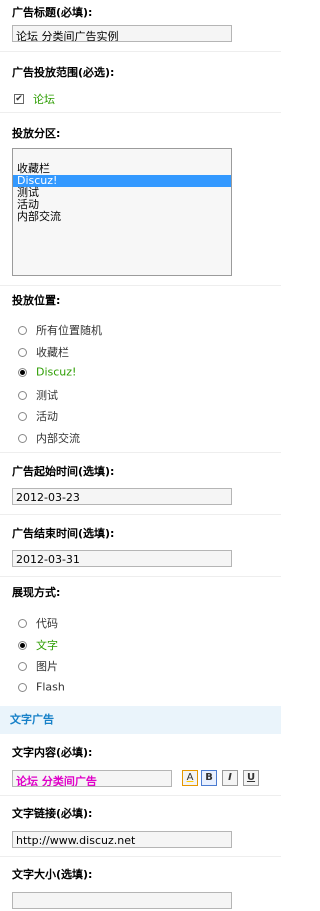  I want to click on radio-label: 内部交流, so click(58, 438).